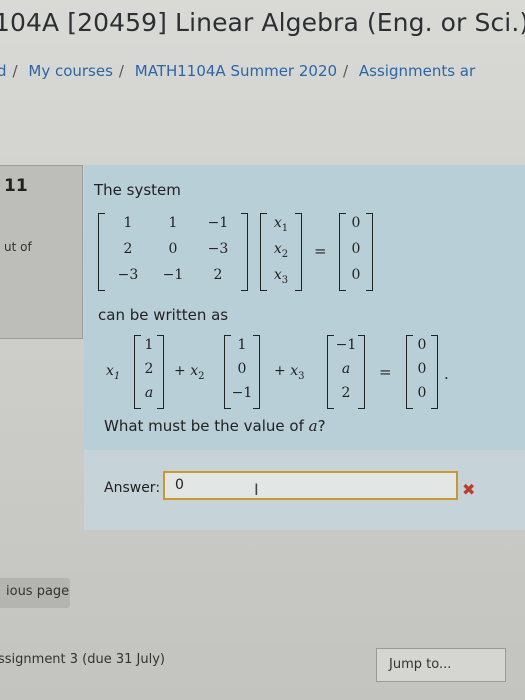  Describe the element at coordinates (101, 252) in the screenshot. I see `left-bracket` at that location.